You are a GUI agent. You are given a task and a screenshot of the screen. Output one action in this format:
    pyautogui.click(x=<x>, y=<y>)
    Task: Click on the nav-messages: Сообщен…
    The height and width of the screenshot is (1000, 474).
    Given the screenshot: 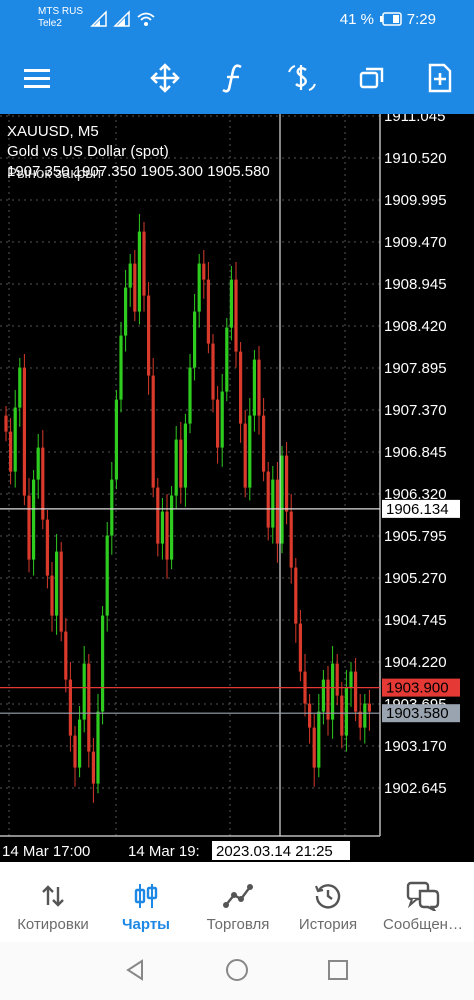 What is the action you would take?
    pyautogui.click(x=423, y=902)
    